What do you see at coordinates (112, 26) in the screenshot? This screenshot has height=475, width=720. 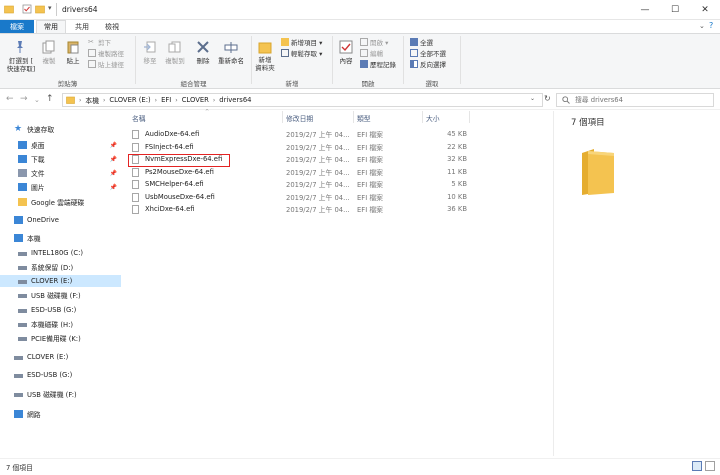 I see `tab-view: 檢視` at bounding box center [112, 26].